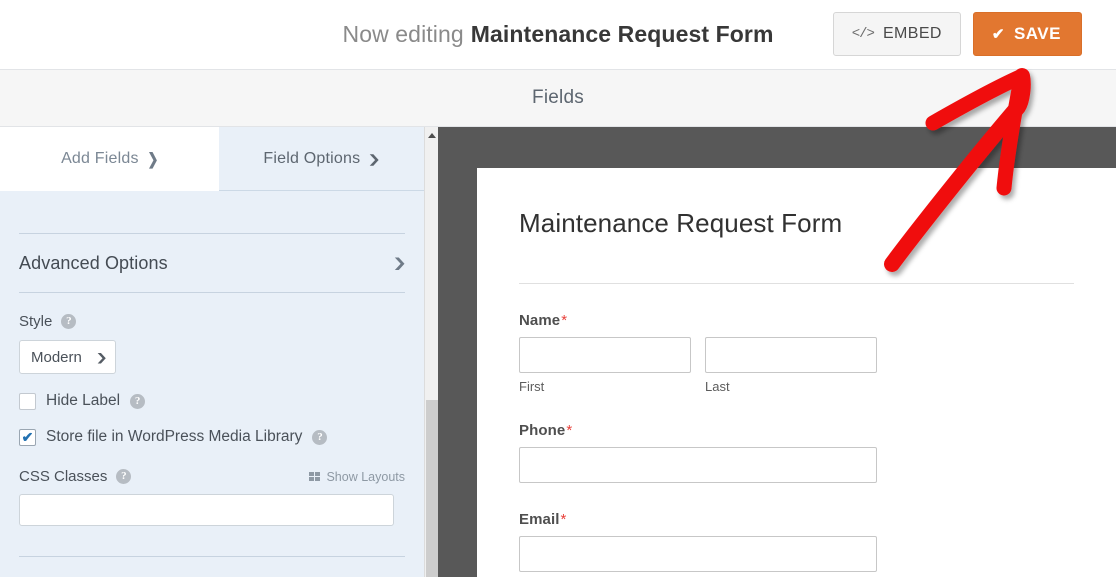  Describe the element at coordinates (212, 321) in the screenshot. I see `style-label-row: Style ?` at that location.